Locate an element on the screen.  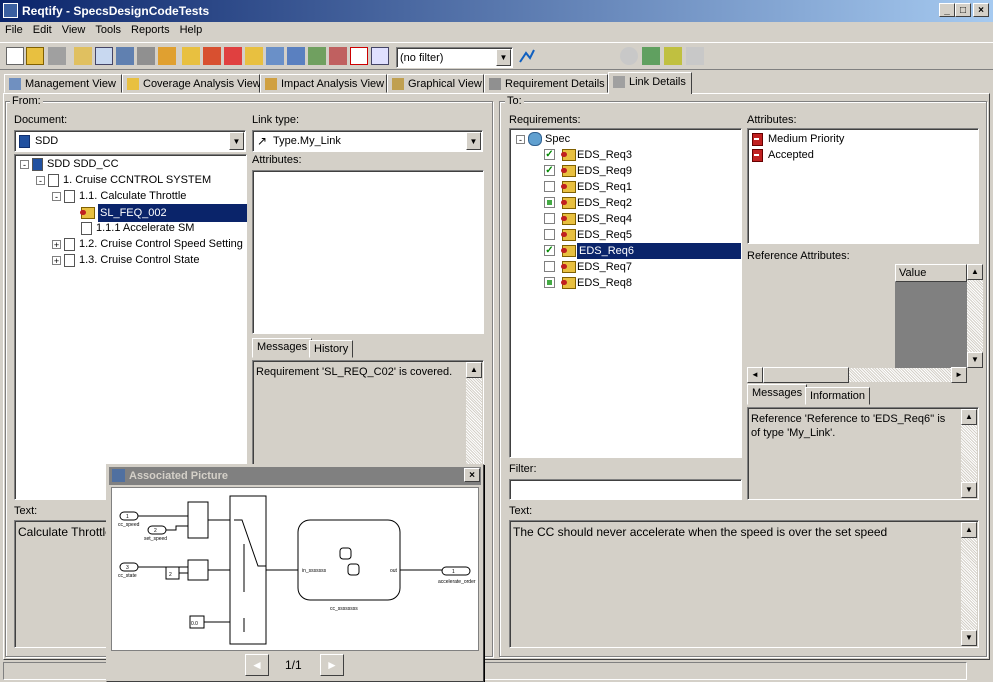
tab-coverage-analysis-view: Coverage Analysis View is located at coordinates (191, 83).